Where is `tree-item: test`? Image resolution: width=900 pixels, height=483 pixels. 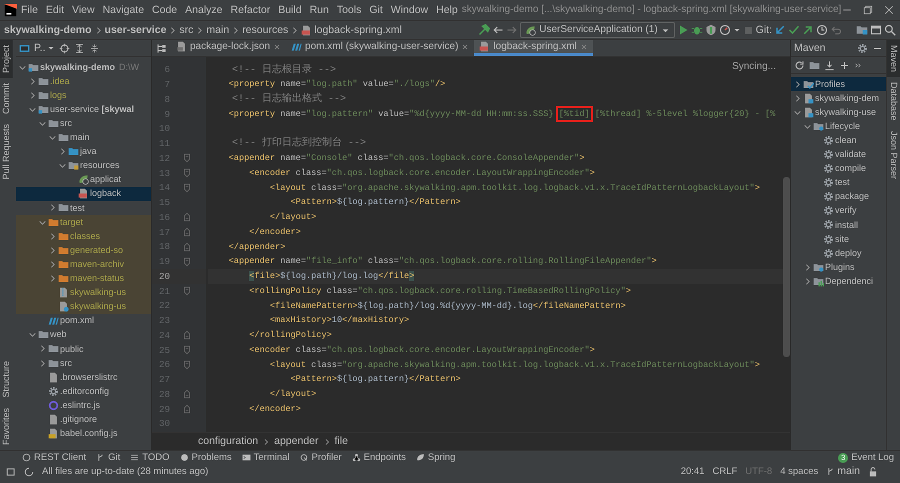
tree-item: test is located at coordinates (83, 208).